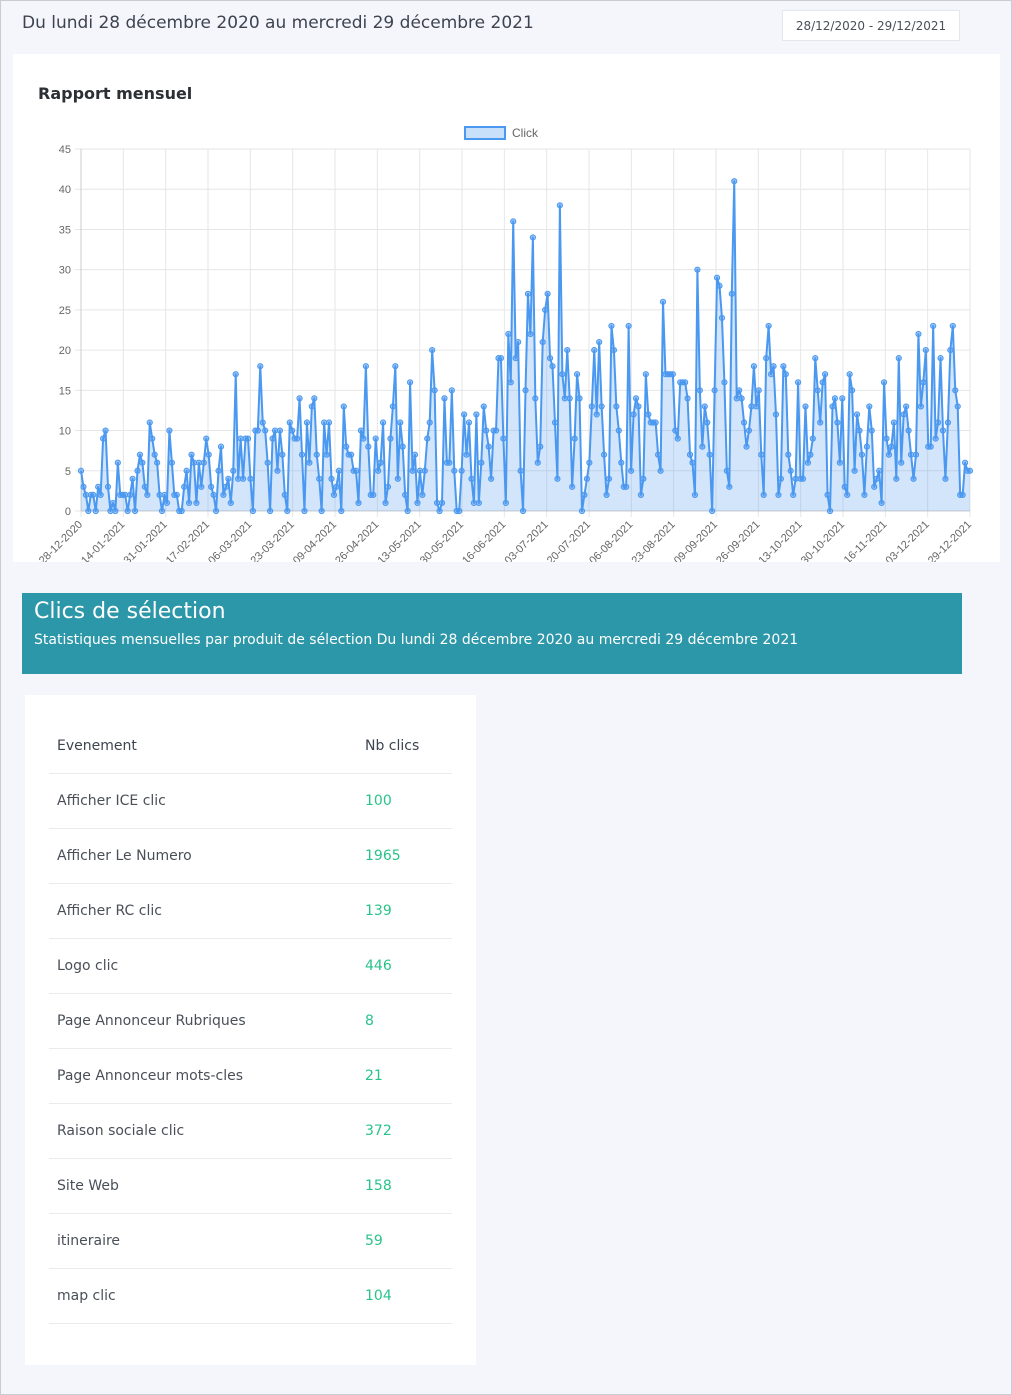  What do you see at coordinates (68, 512) in the screenshot?
I see `y-tick-label: 0` at bounding box center [68, 512].